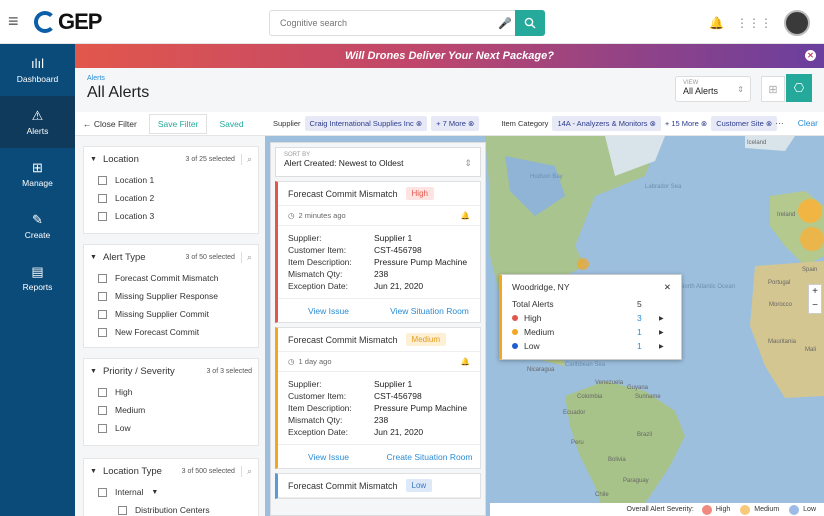 This screenshot has width=824, height=516. Describe the element at coordinates (171, 296) in the screenshot. I see `filter-option: Missing Supplier Response` at that location.